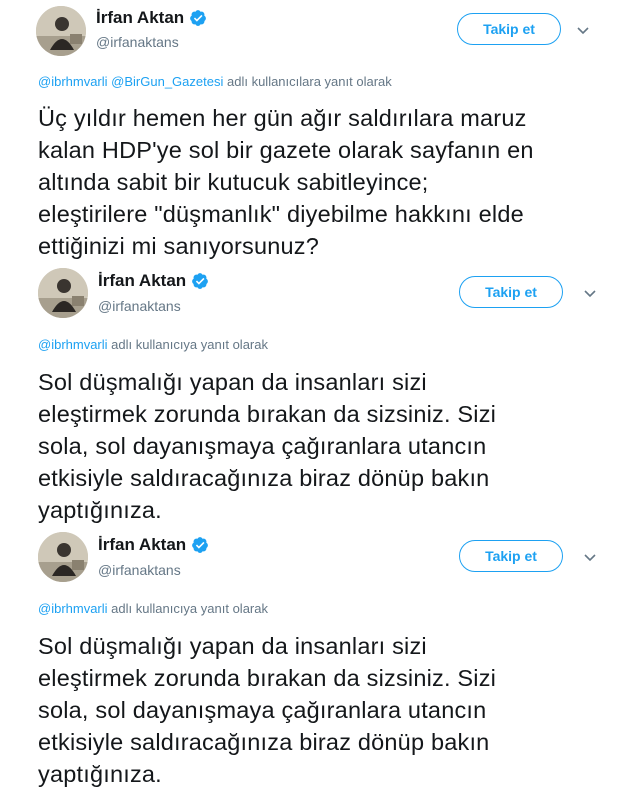 Image resolution: width=626 pixels, height=797 pixels. Describe the element at coordinates (233, 182) in the screenshot. I see `tweet-text-line: altında sabit bir kutucuk sabitleyince;` at that location.